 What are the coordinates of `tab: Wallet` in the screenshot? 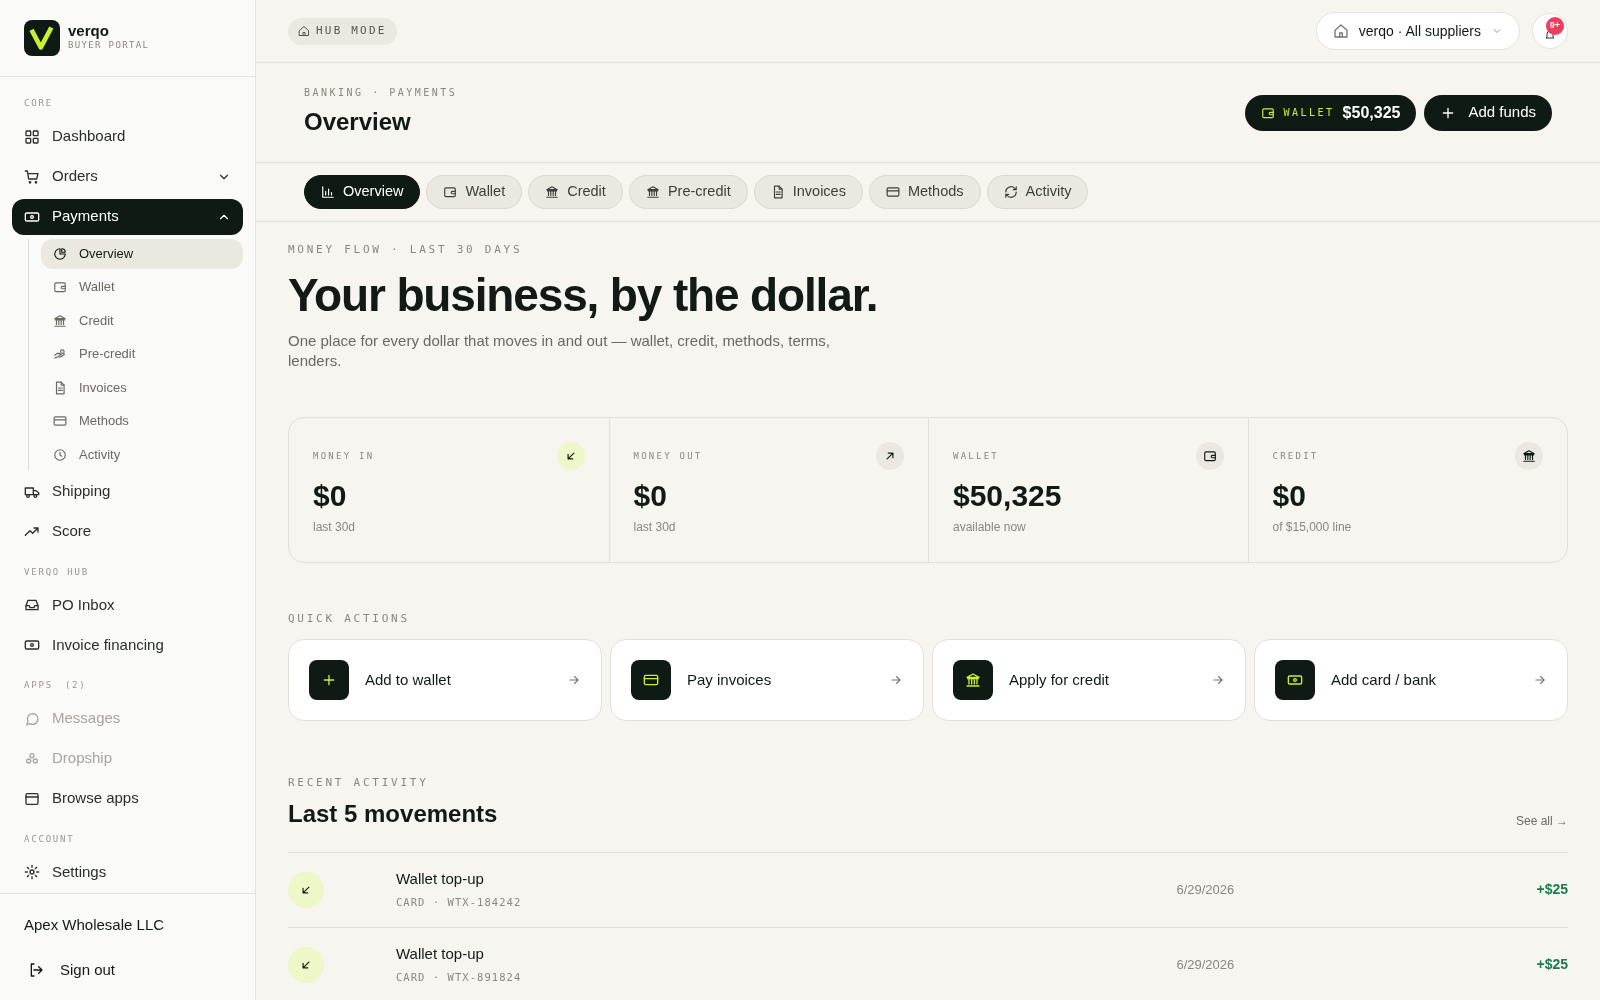 It's located at (474, 192).